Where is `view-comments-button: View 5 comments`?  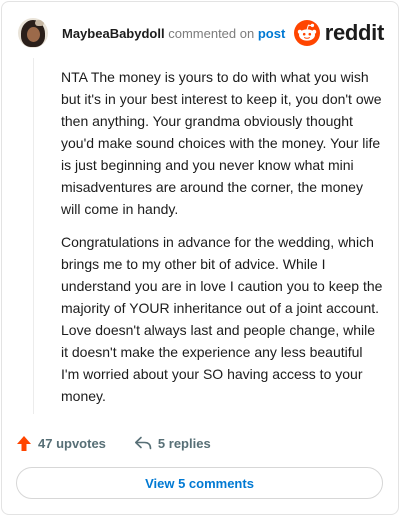 view-comments-button: View 5 comments is located at coordinates (199, 483).